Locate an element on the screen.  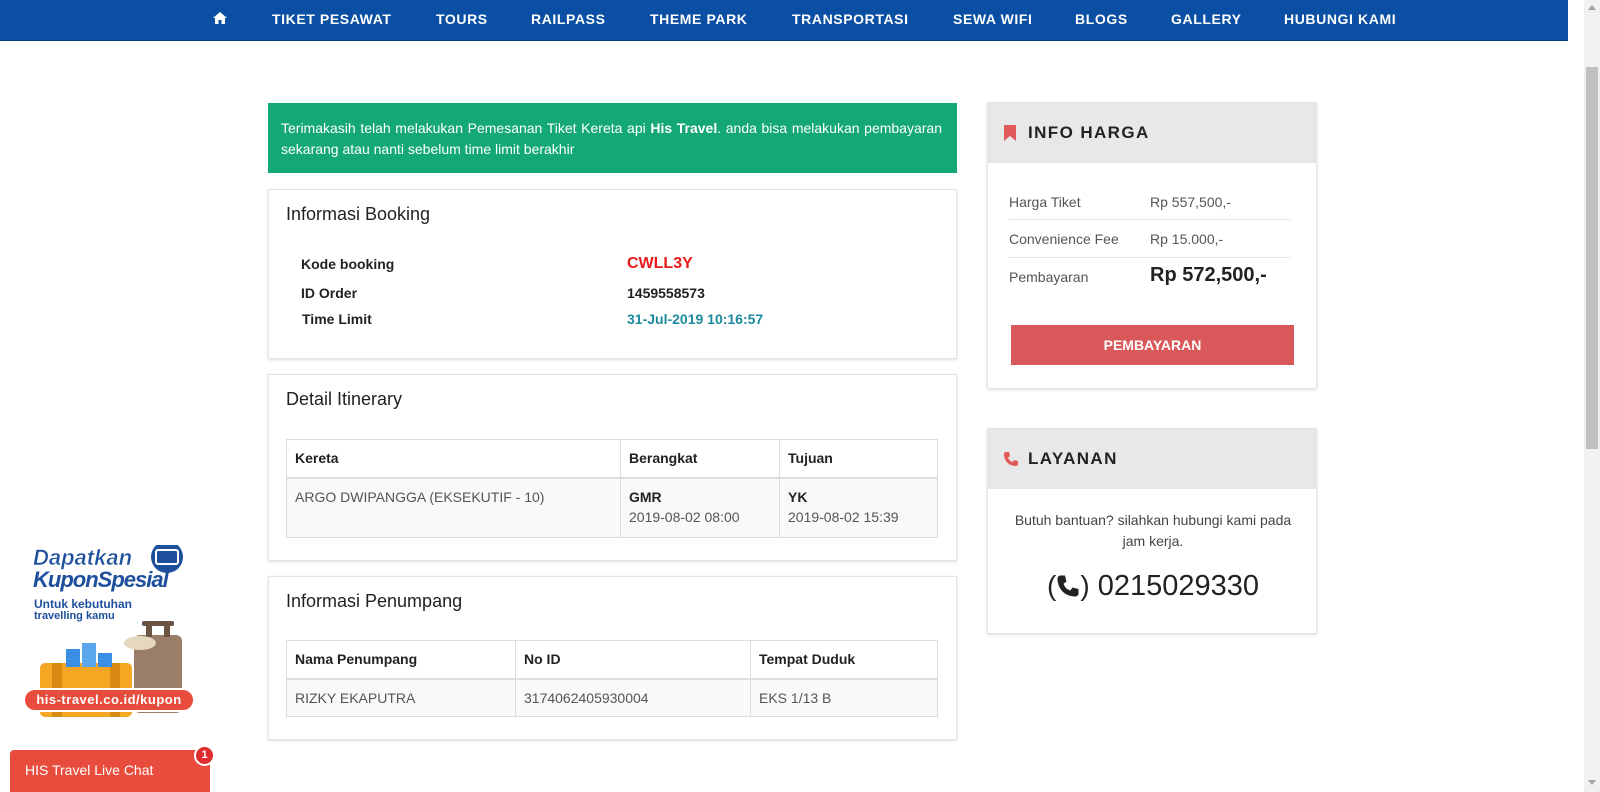
ticket-price-row: Harga Tiket Rp 557,500,- is located at coordinates (1150, 202).